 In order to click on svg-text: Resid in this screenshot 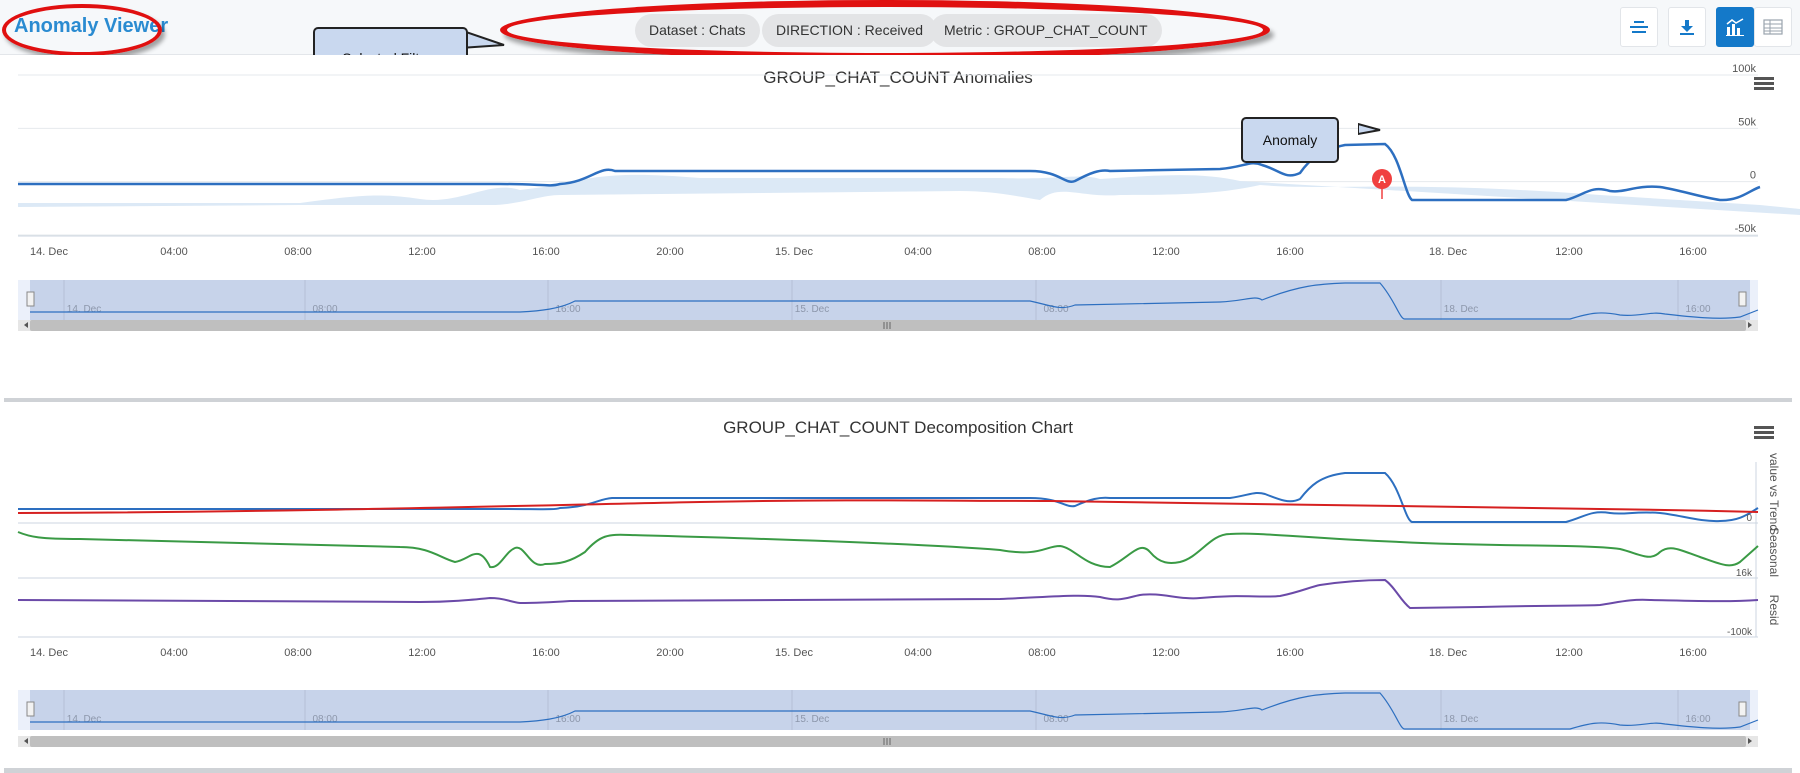, I will do `click(1774, 610)`.